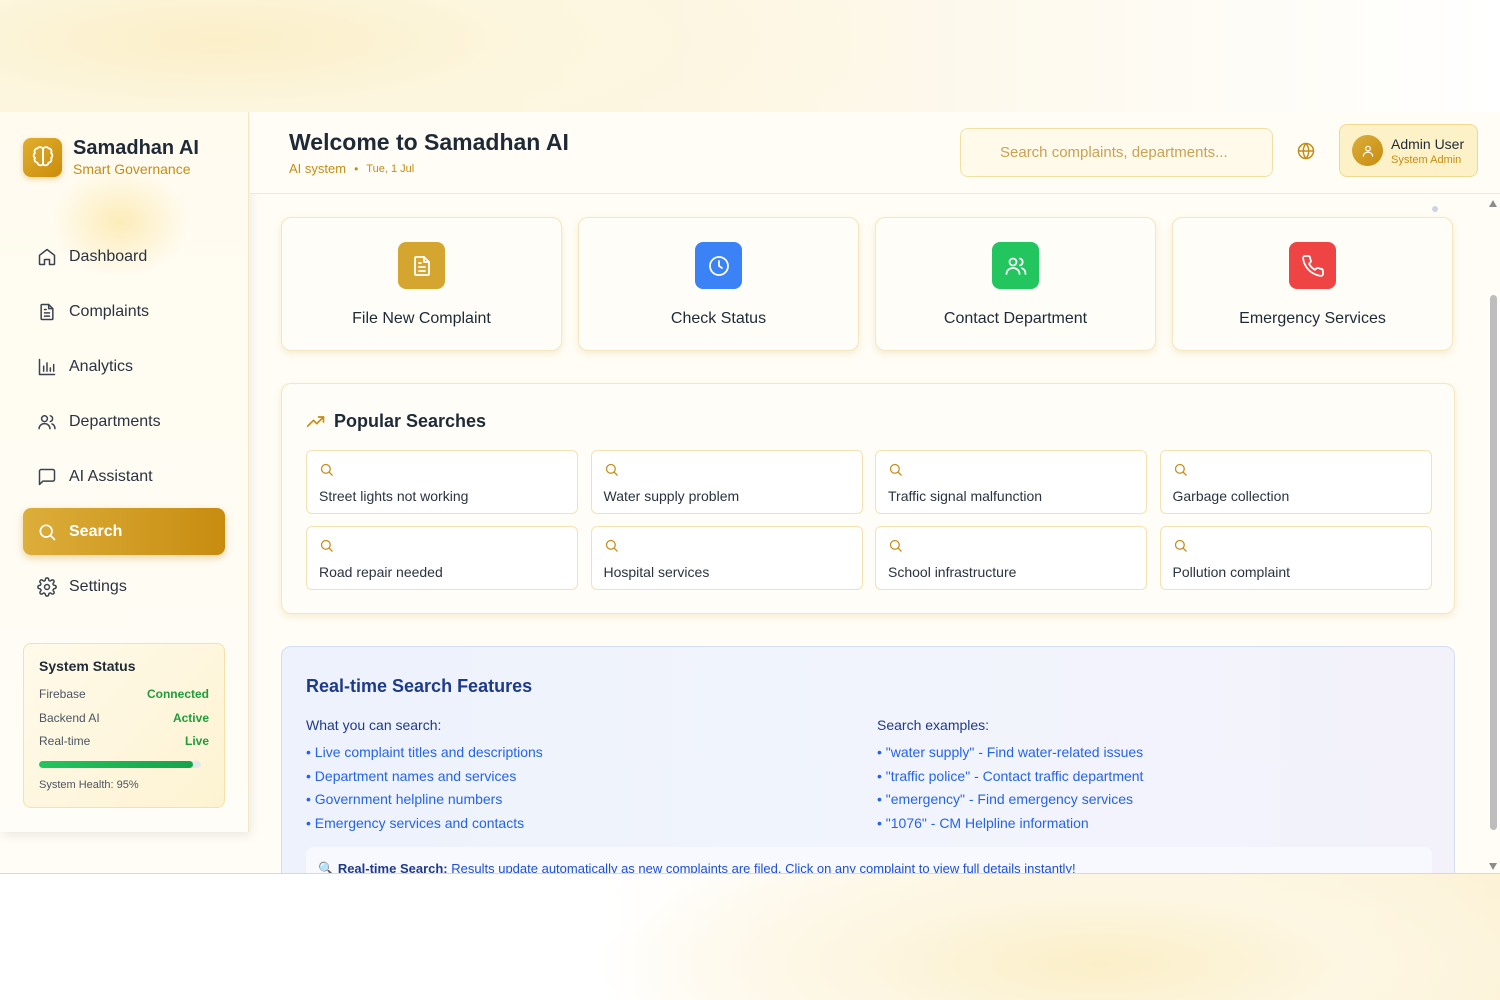 The image size is (1500, 1000). I want to click on health-progress-bar, so click(120, 764).